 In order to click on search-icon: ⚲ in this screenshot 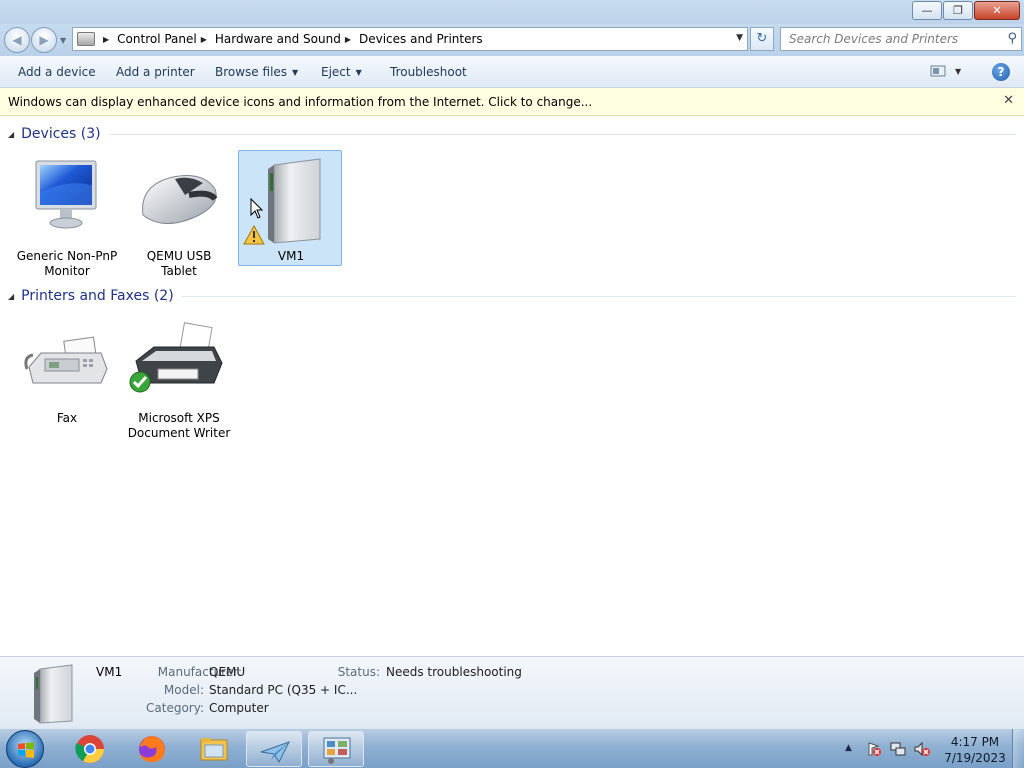, I will do `click(1012, 38)`.